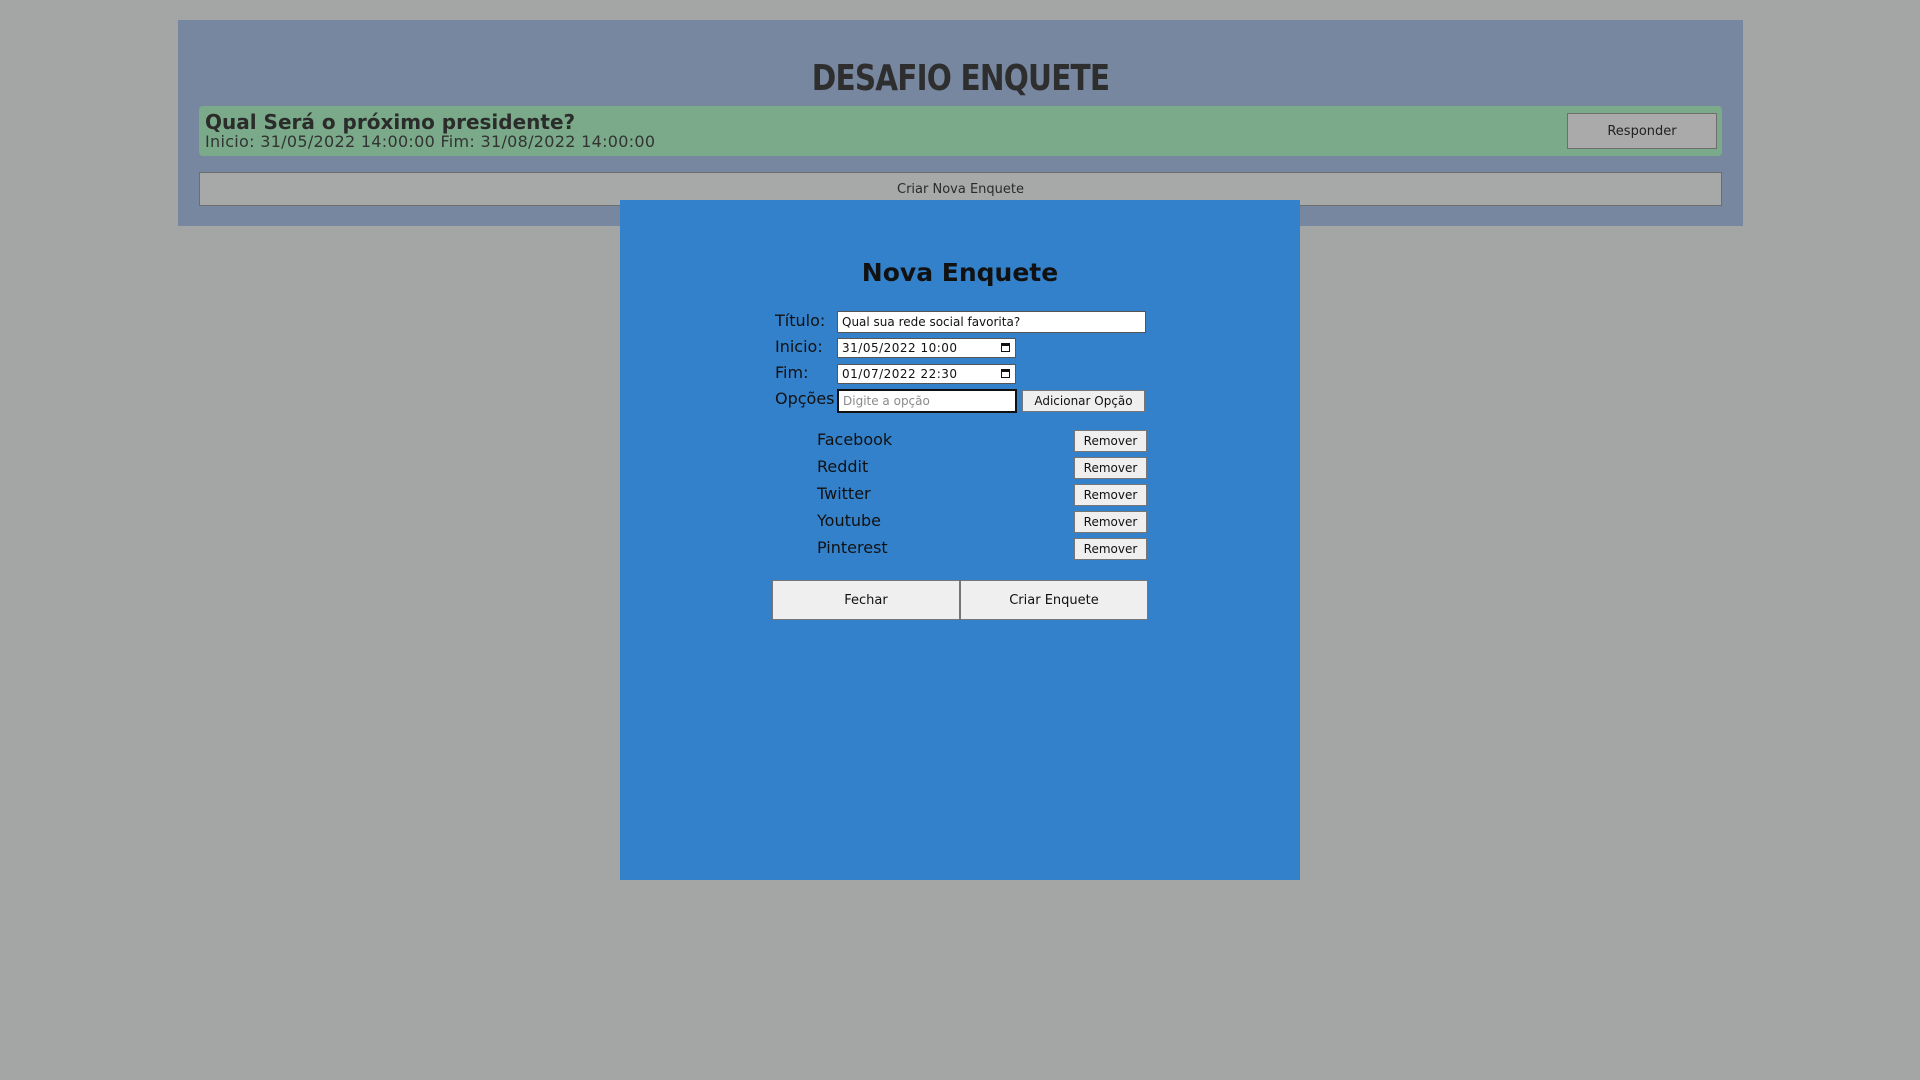  Describe the element at coordinates (843, 466) in the screenshot. I see `option-label: Reddit` at that location.